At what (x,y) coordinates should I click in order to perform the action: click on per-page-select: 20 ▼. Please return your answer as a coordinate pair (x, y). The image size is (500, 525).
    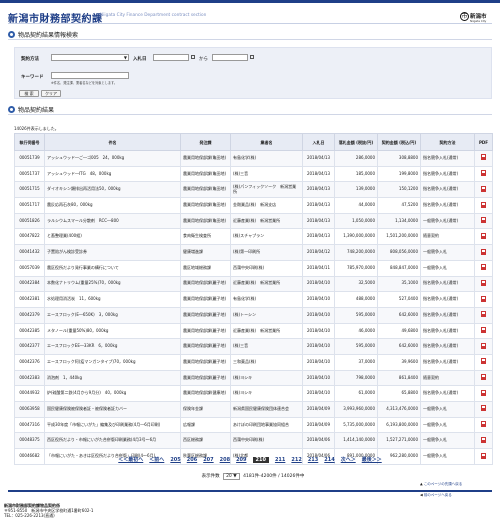
    Looking at the image, I should click on (231, 476).